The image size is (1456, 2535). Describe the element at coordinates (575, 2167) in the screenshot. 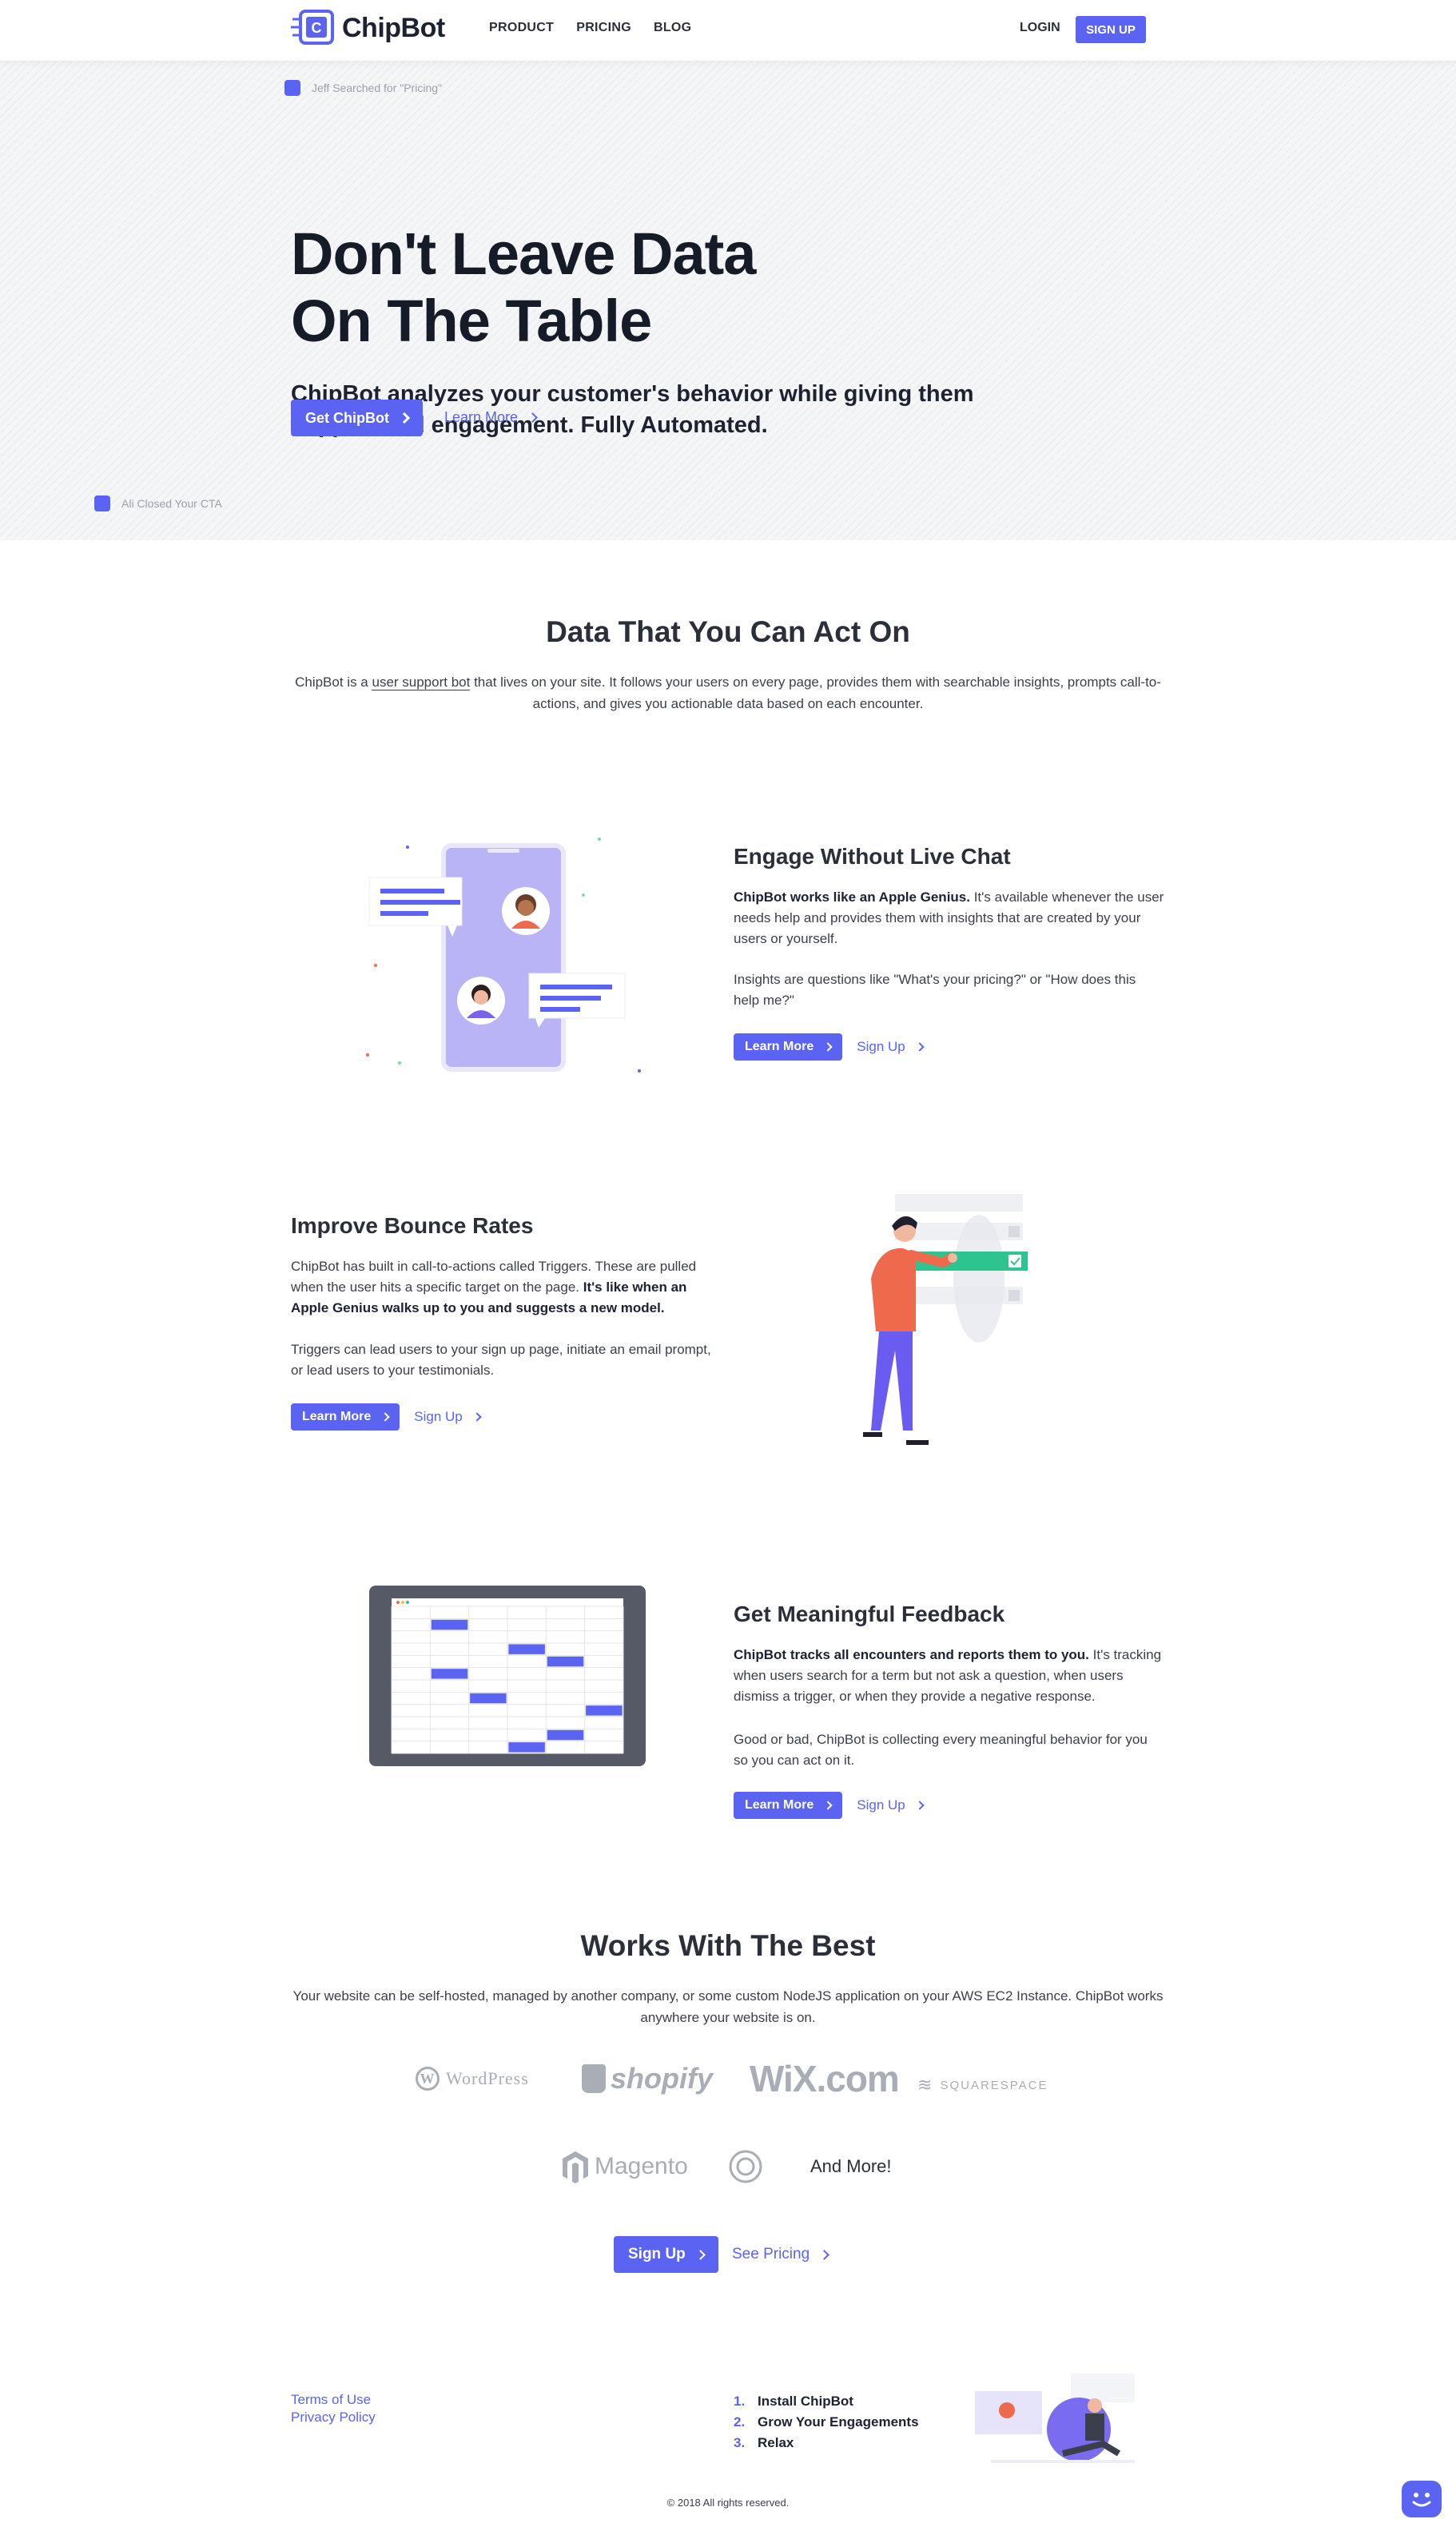

I see `magento-icon` at that location.